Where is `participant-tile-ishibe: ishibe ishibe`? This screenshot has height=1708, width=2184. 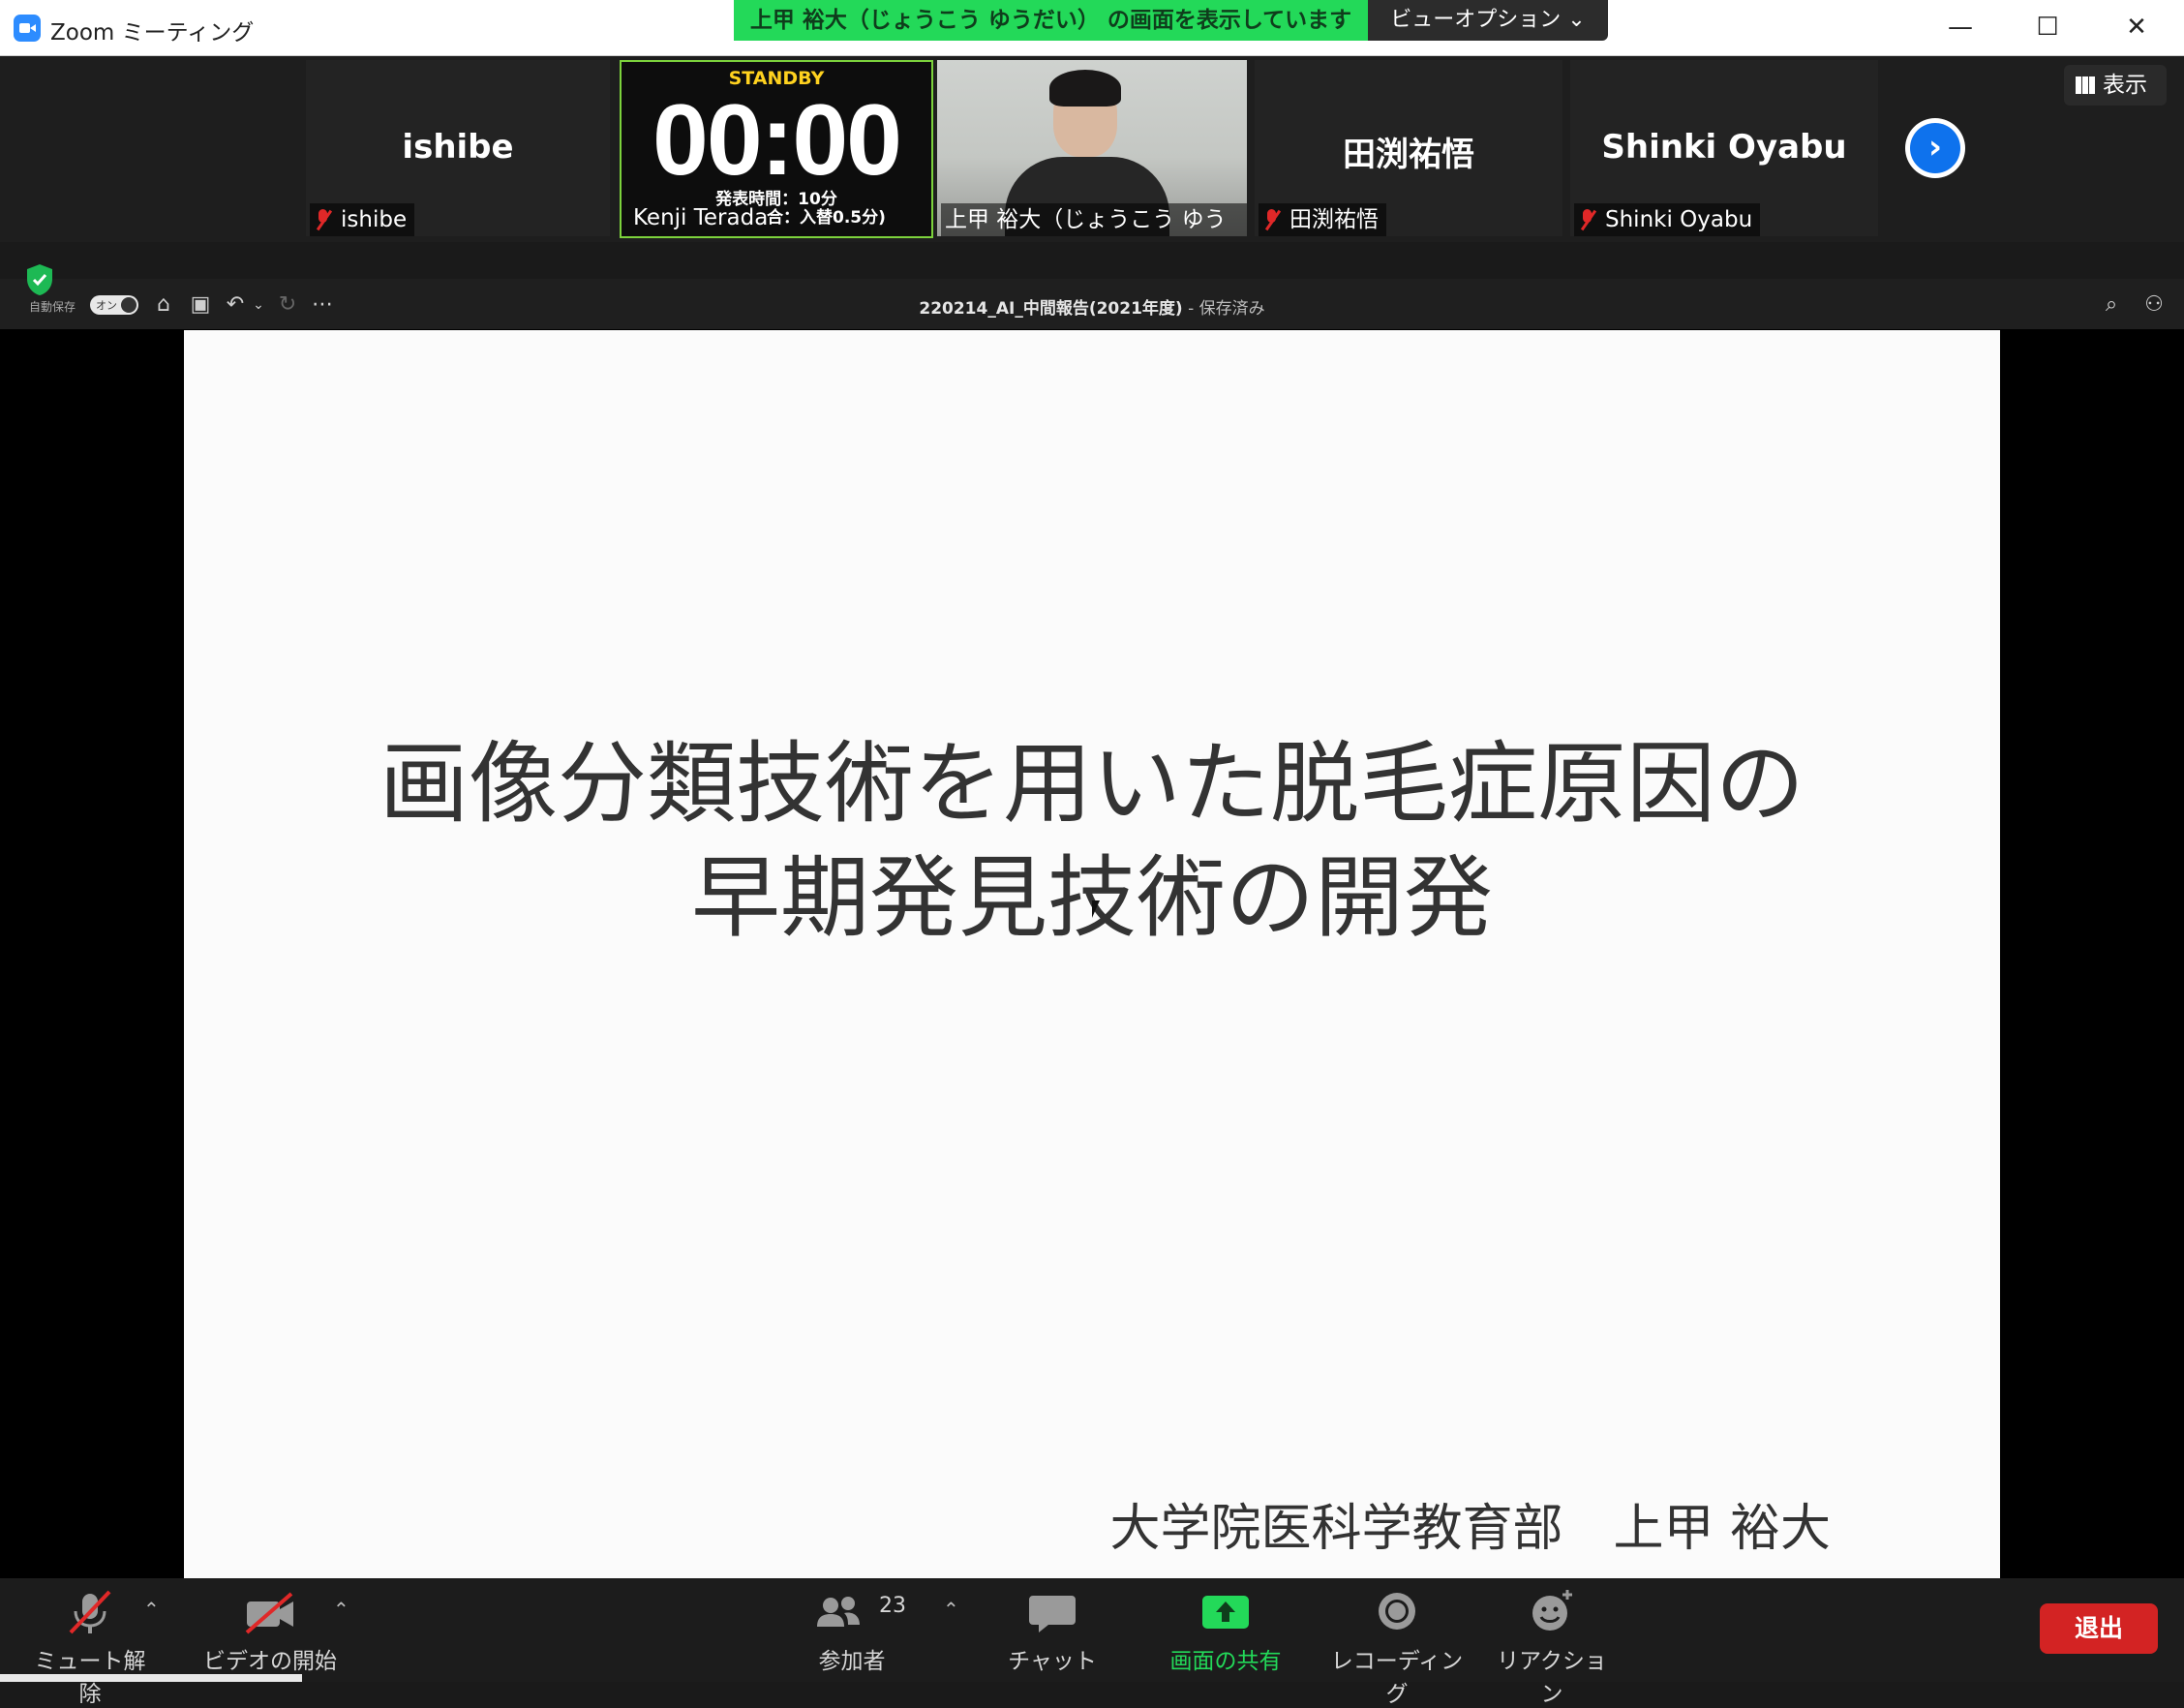 participant-tile-ishibe: ishibe ishibe is located at coordinates (458, 148).